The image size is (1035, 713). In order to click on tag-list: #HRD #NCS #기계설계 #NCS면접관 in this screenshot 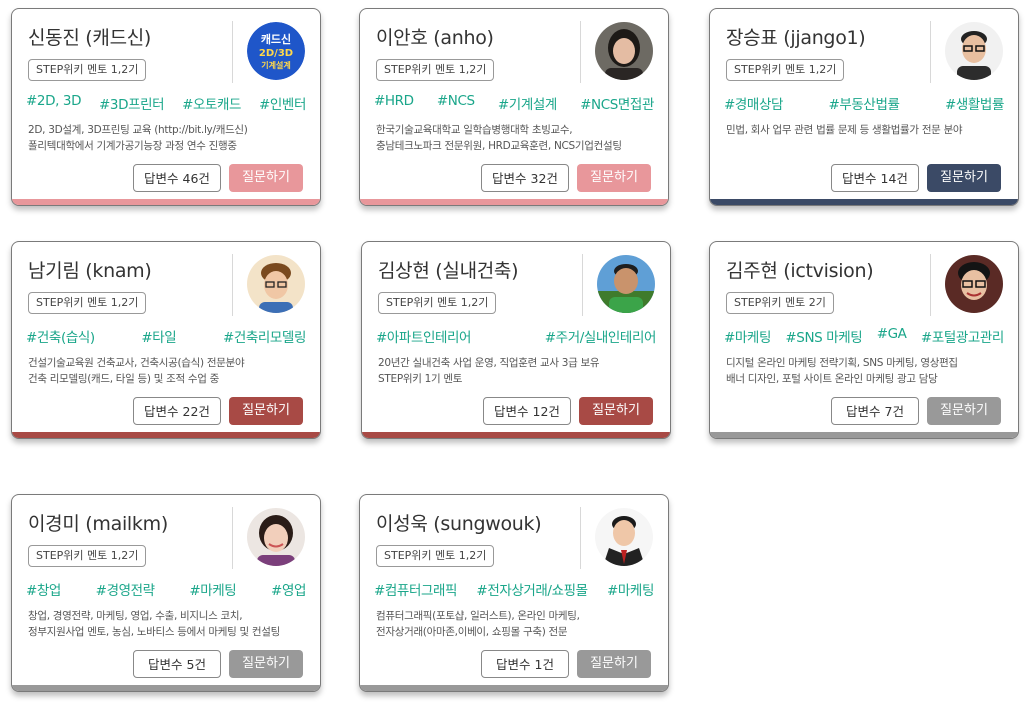, I will do `click(514, 103)`.